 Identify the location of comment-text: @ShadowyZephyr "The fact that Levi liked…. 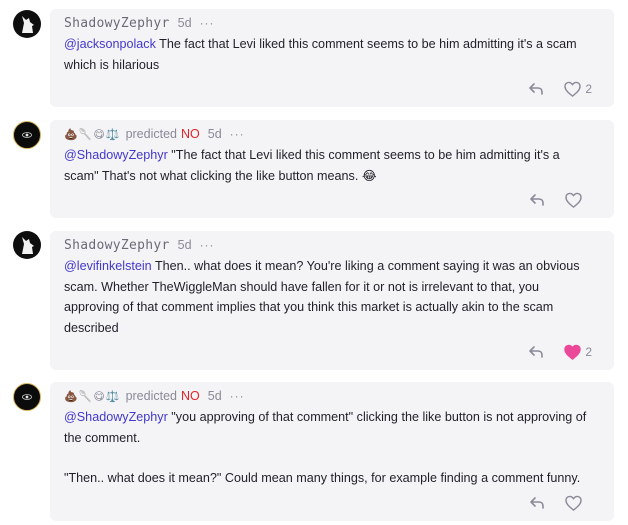
(330, 165).